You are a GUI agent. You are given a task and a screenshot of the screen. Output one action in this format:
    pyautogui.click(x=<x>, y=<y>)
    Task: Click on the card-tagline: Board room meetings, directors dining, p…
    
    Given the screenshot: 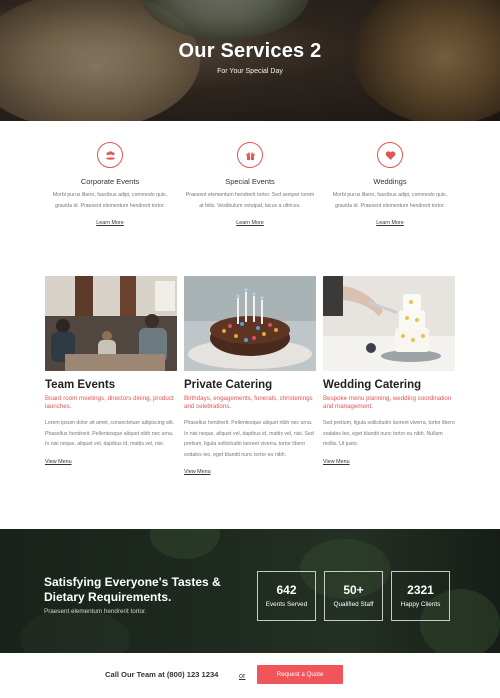 What is the action you would take?
    pyautogui.click(x=109, y=402)
    